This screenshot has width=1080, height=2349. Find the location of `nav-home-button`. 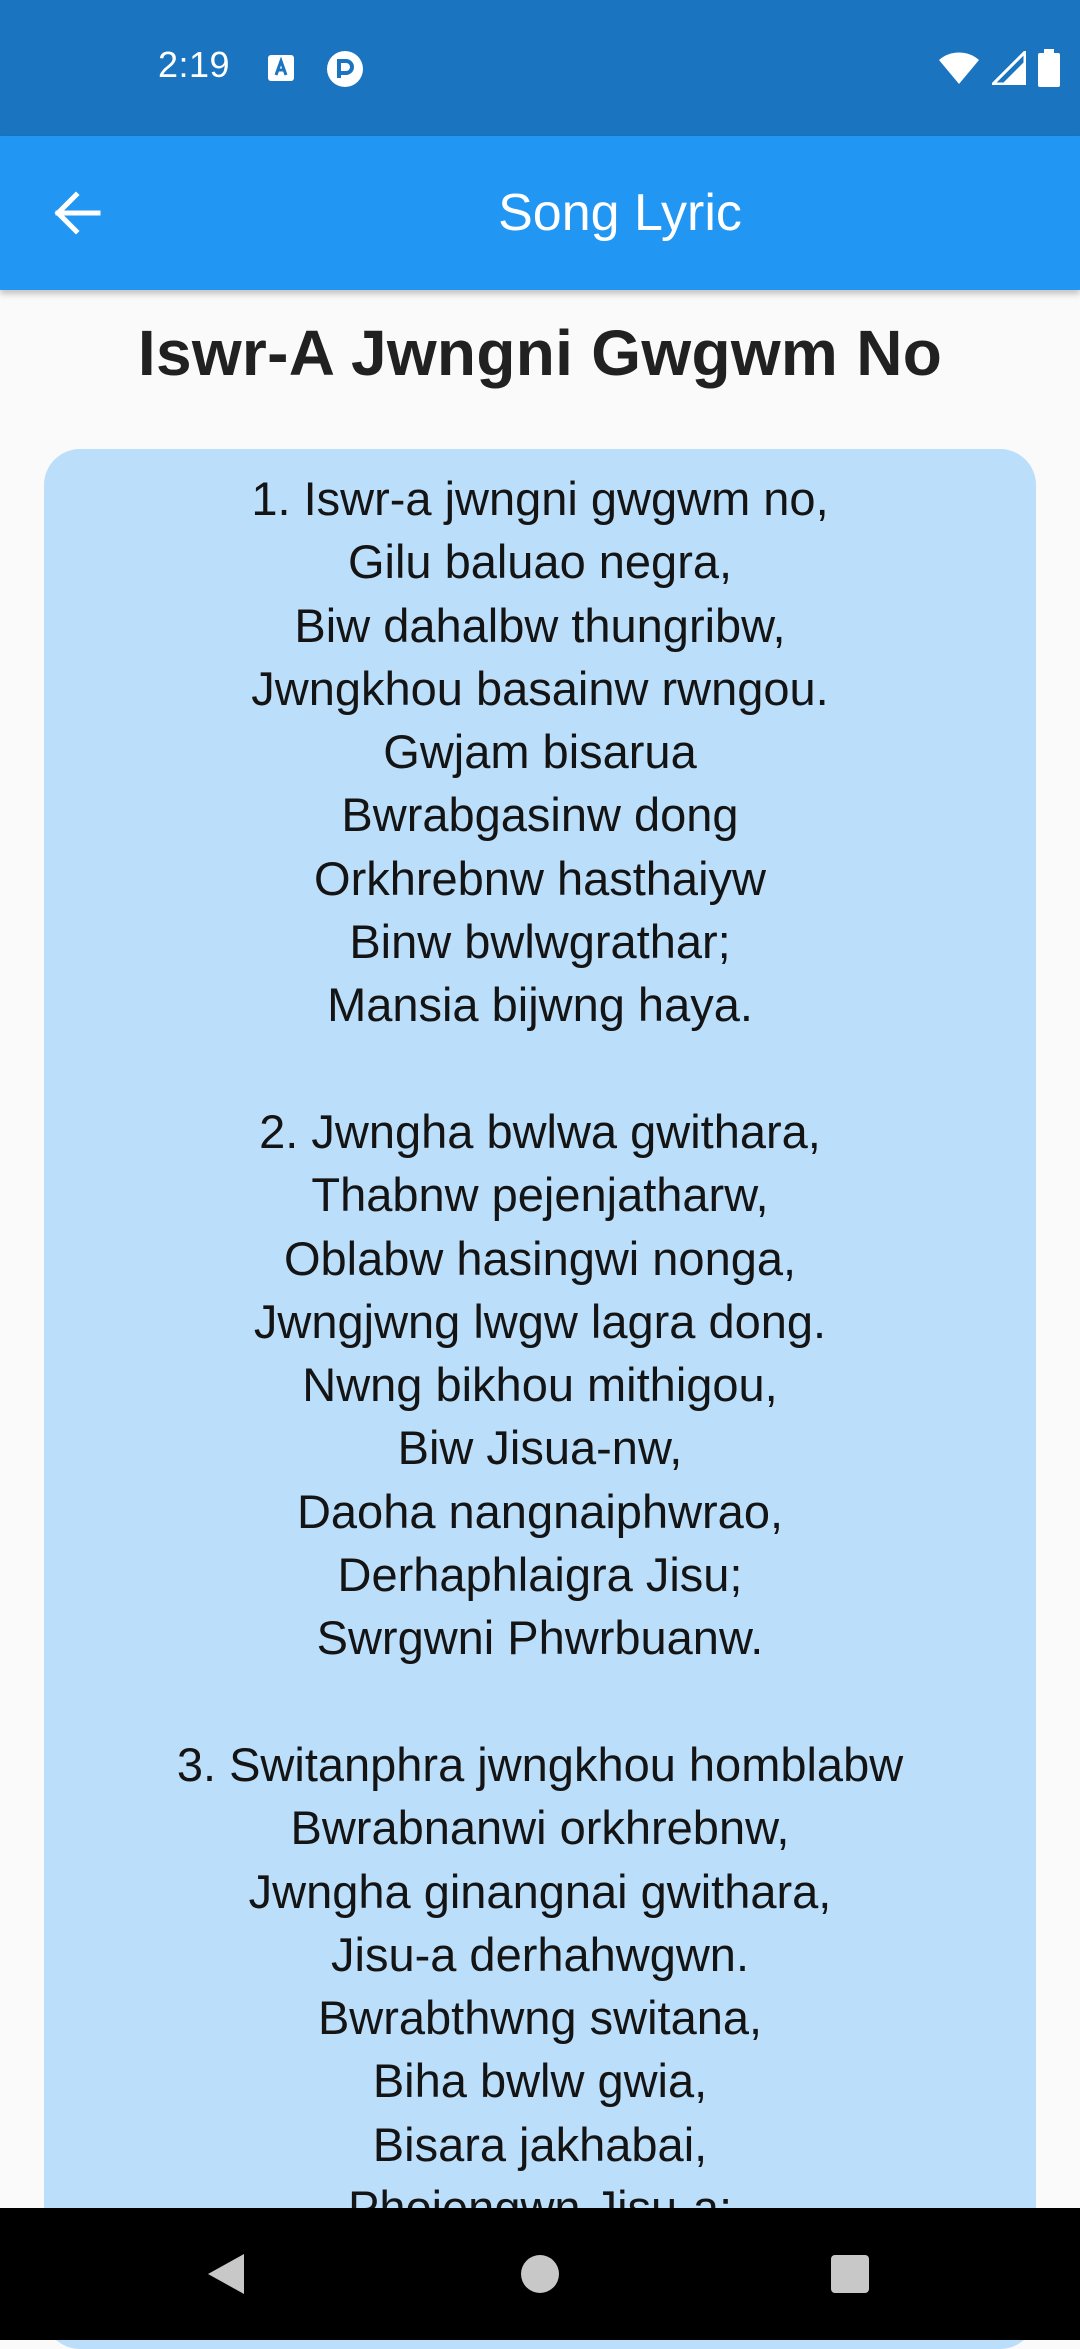

nav-home-button is located at coordinates (540, 2274).